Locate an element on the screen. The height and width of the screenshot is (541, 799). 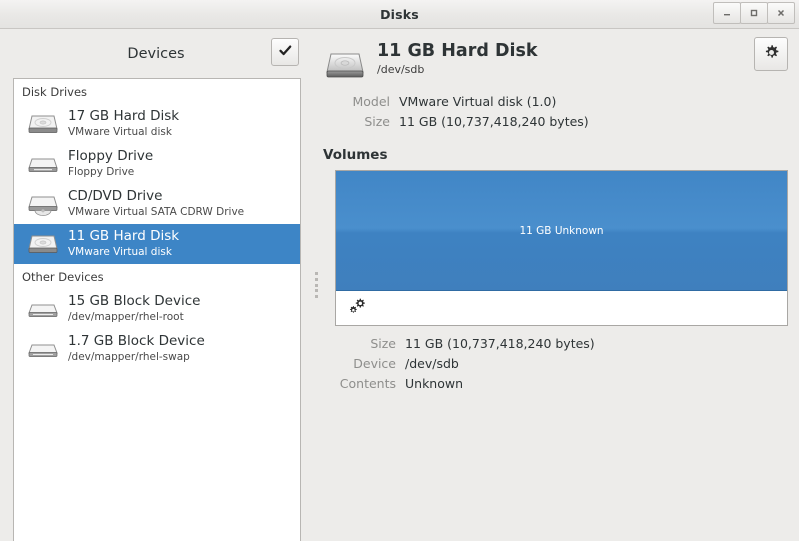
device-item-subtitle: /dev/mapper/rhel-swap is located at coordinates (129, 356).